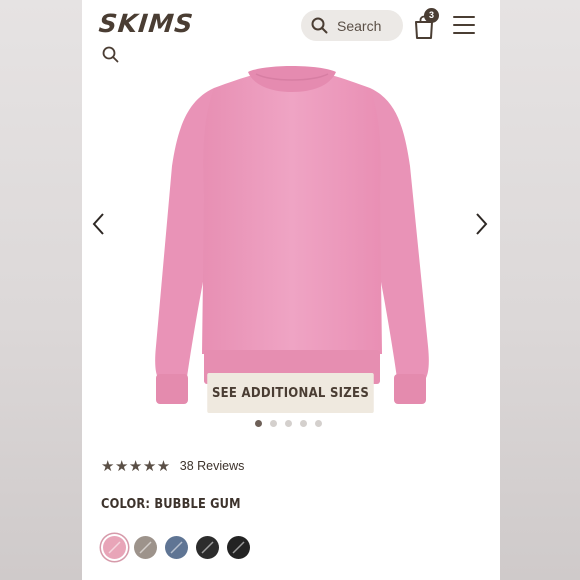 This screenshot has width=580, height=580. I want to click on see-additional-sizes-button: SEE ADDITIONAL SIZES, so click(290, 393).